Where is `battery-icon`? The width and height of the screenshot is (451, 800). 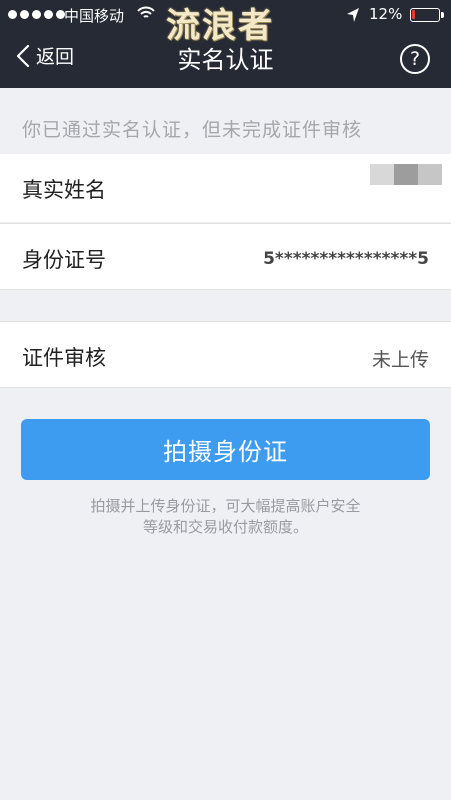 battery-icon is located at coordinates (425, 15).